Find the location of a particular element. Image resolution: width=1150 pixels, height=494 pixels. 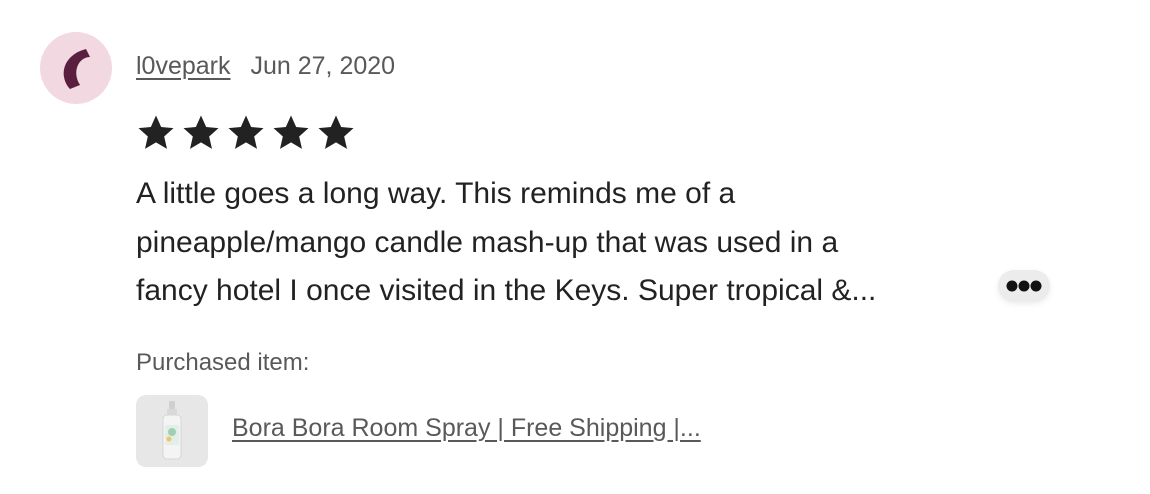

spray-bottle-icon is located at coordinates (172, 430).